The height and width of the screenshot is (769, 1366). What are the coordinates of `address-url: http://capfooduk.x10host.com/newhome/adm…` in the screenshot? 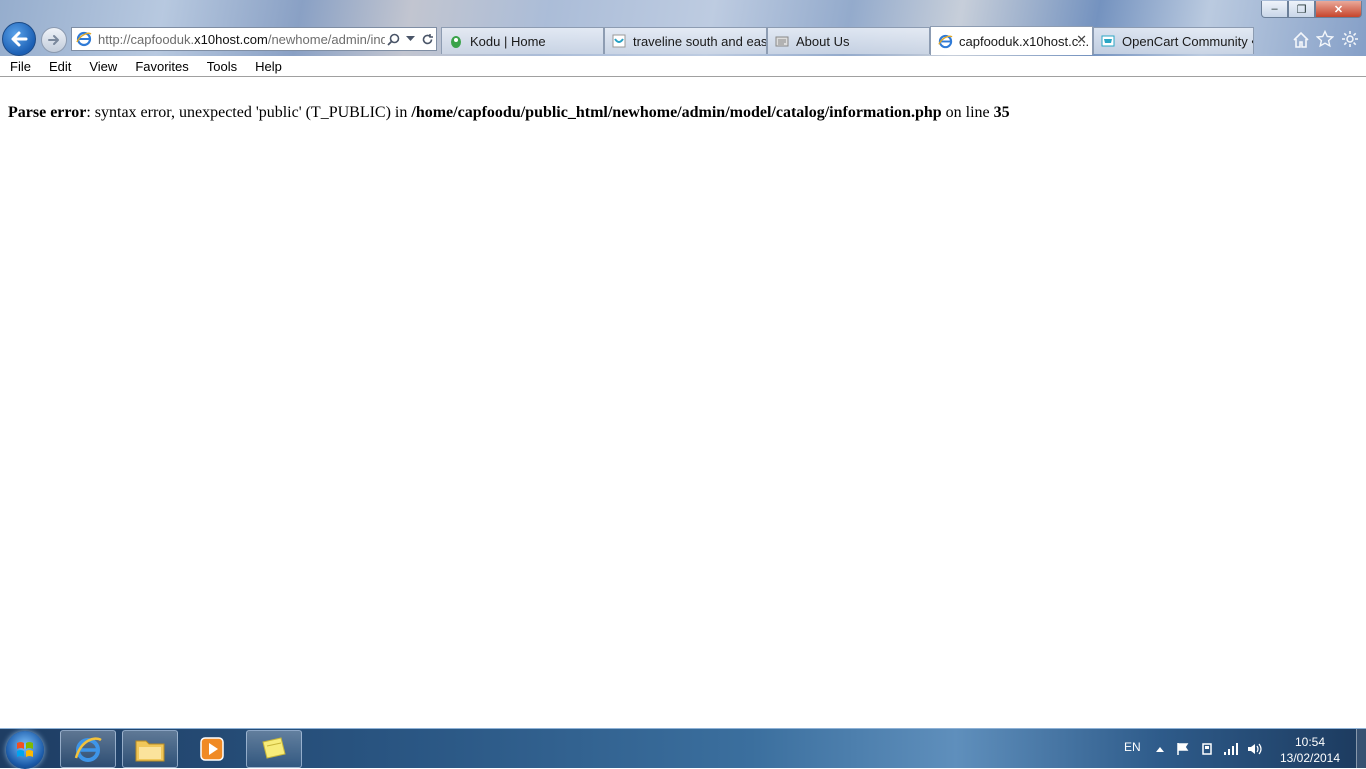 It's located at (241, 39).